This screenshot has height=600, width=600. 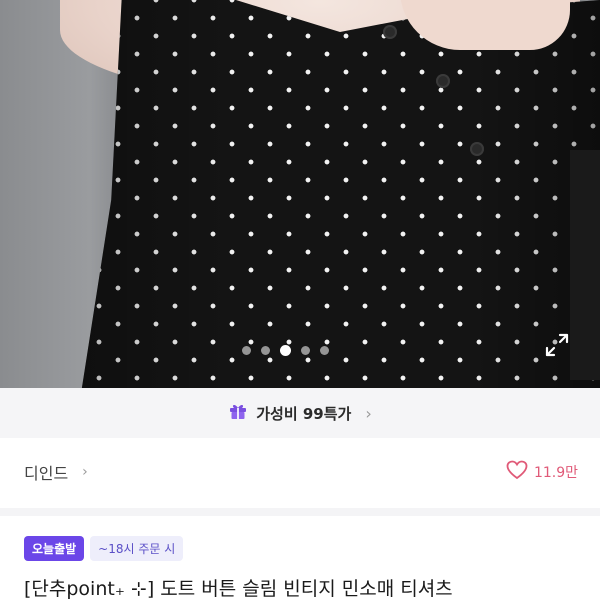 I want to click on chair, so click(x=585, y=265).